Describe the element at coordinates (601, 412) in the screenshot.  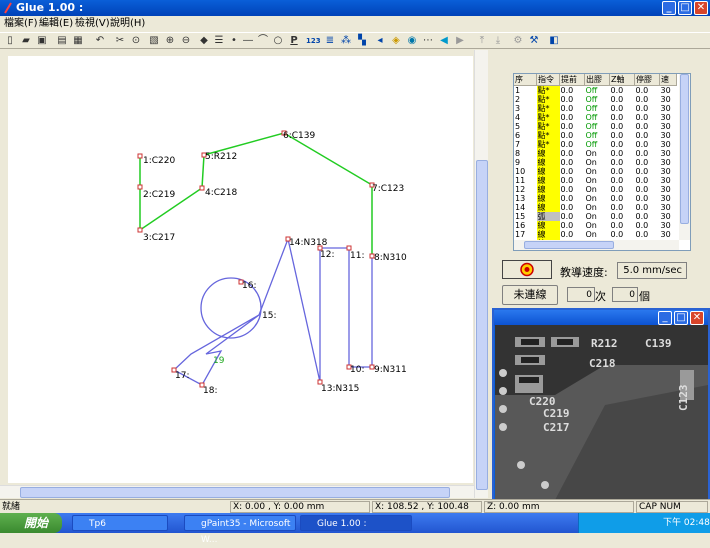
I see `camera-image: R212 C139 C218 C220 C219 C217 C123` at that location.